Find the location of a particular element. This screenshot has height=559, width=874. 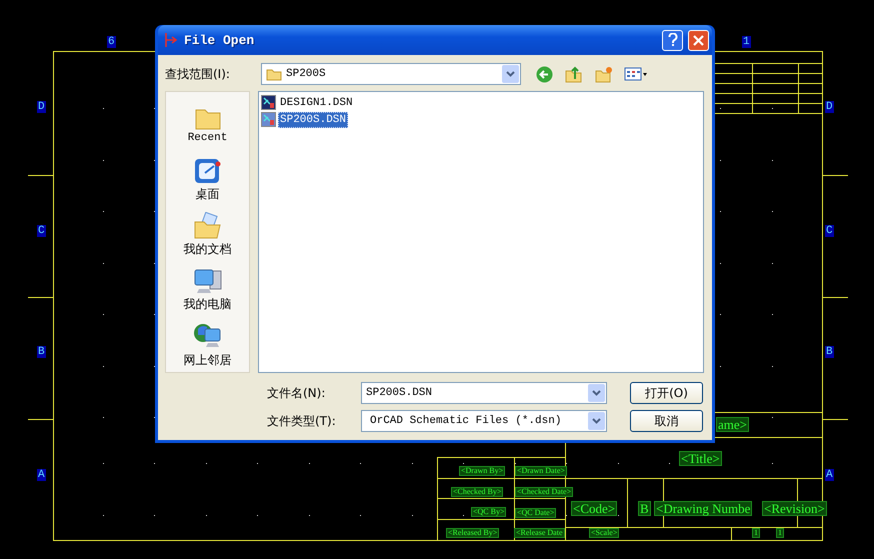

close-icon is located at coordinates (698, 40).